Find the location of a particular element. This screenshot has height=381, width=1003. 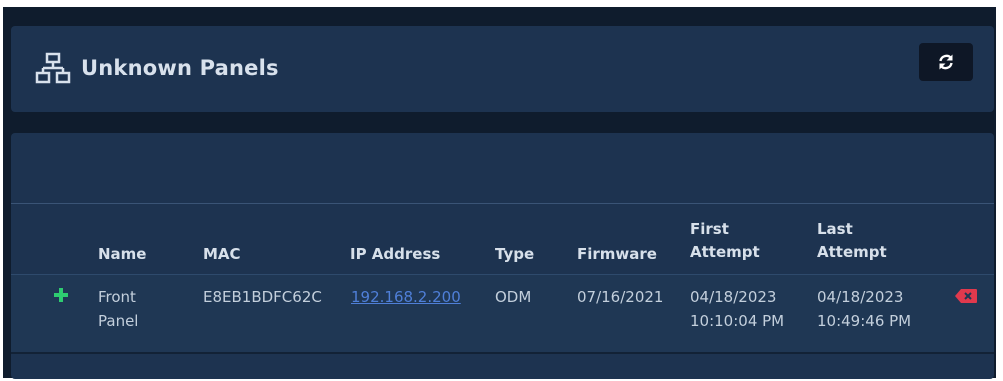

cell-first-attempt-time: 10:10:04 PM is located at coordinates (737, 321).